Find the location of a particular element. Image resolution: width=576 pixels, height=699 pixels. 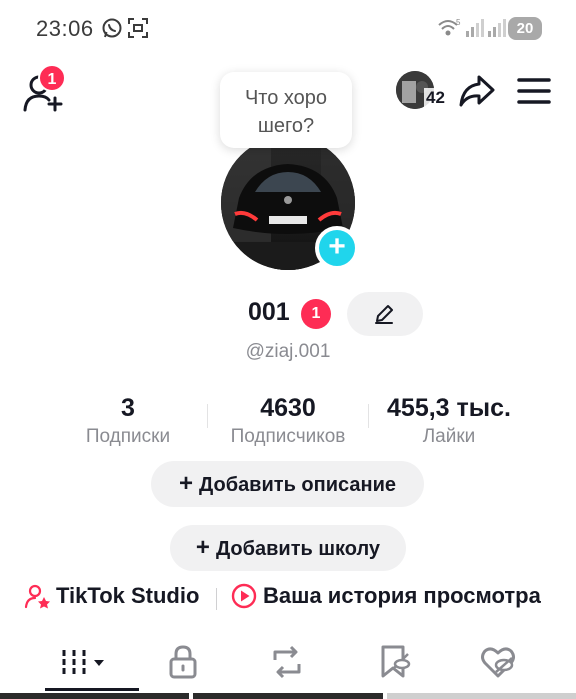

add-description-button: + Добавить описание is located at coordinates (287, 484).